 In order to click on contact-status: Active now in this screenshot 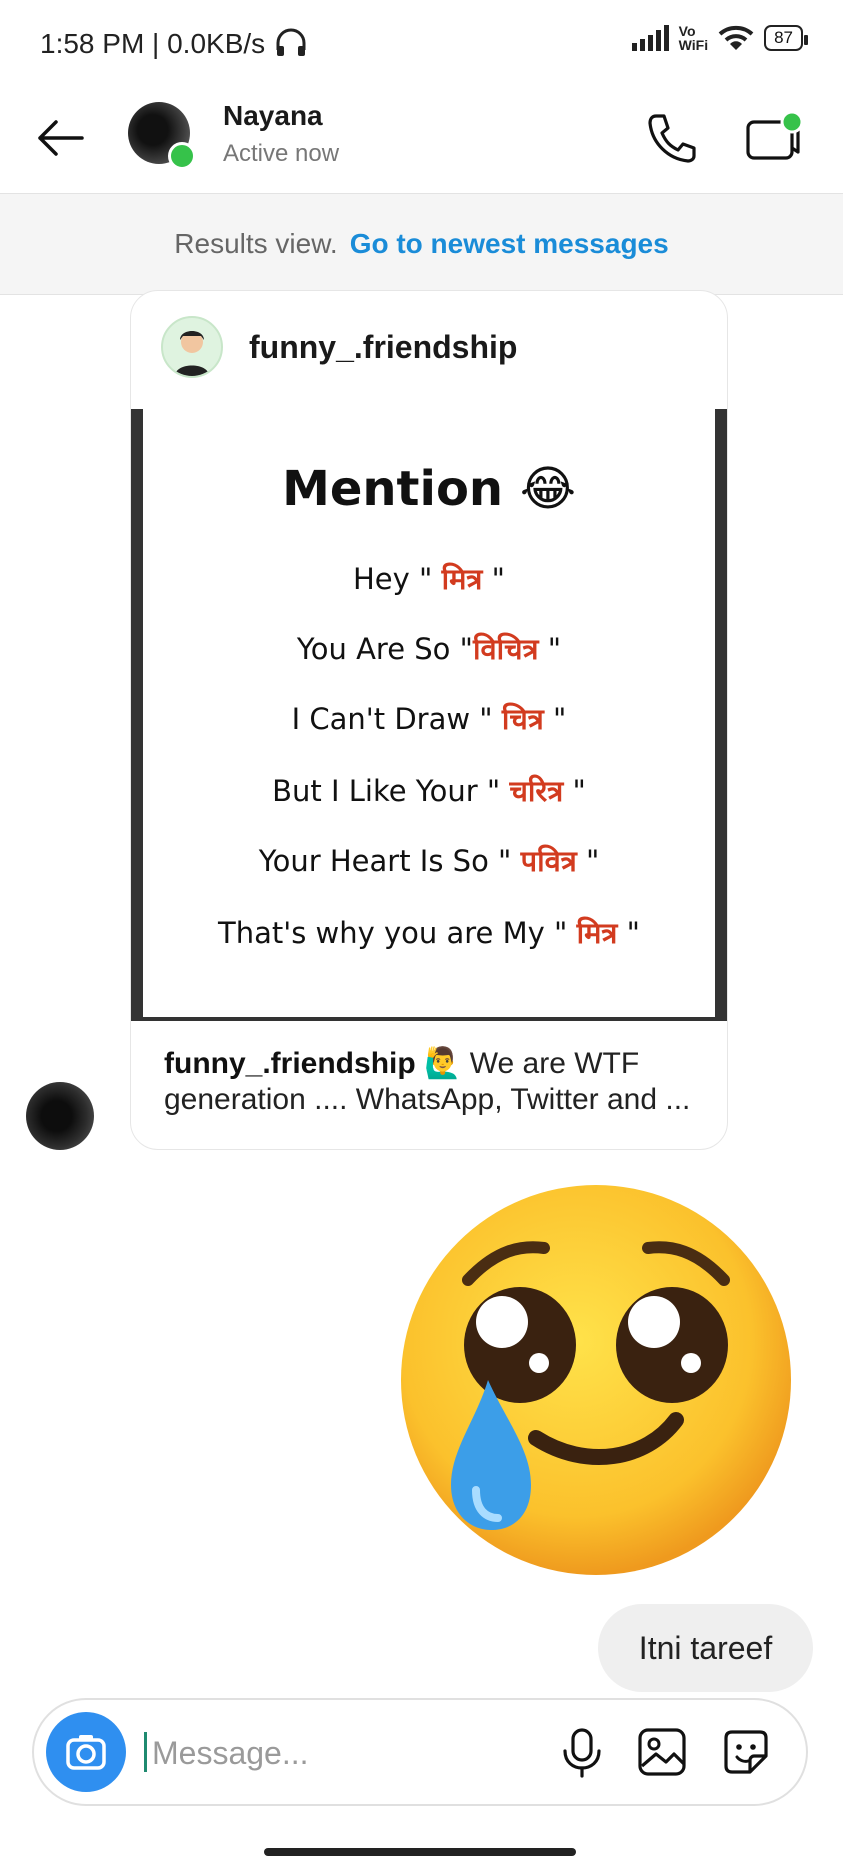, I will do `click(281, 153)`.